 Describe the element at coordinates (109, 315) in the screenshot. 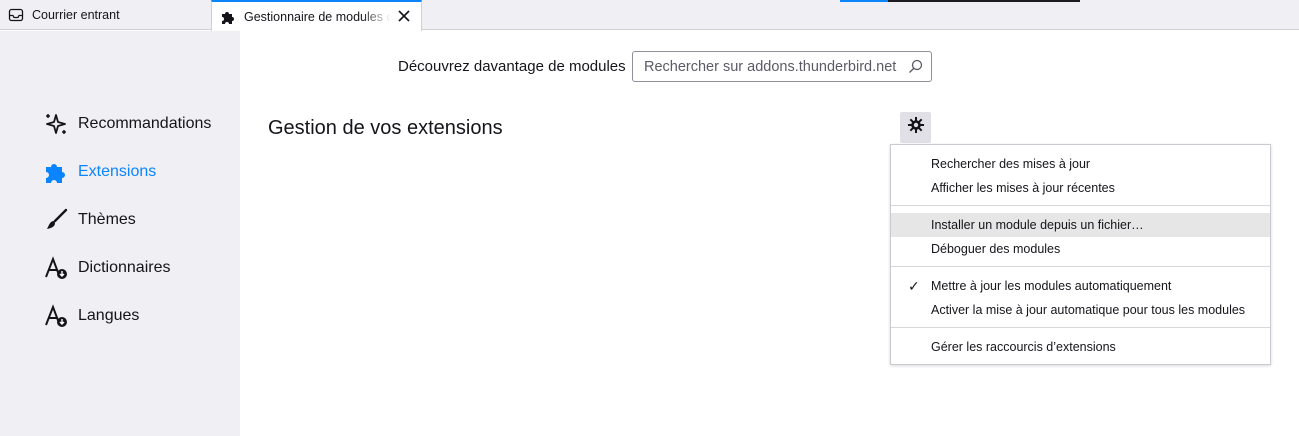

I see `sidebar-item-label: Langues` at that location.